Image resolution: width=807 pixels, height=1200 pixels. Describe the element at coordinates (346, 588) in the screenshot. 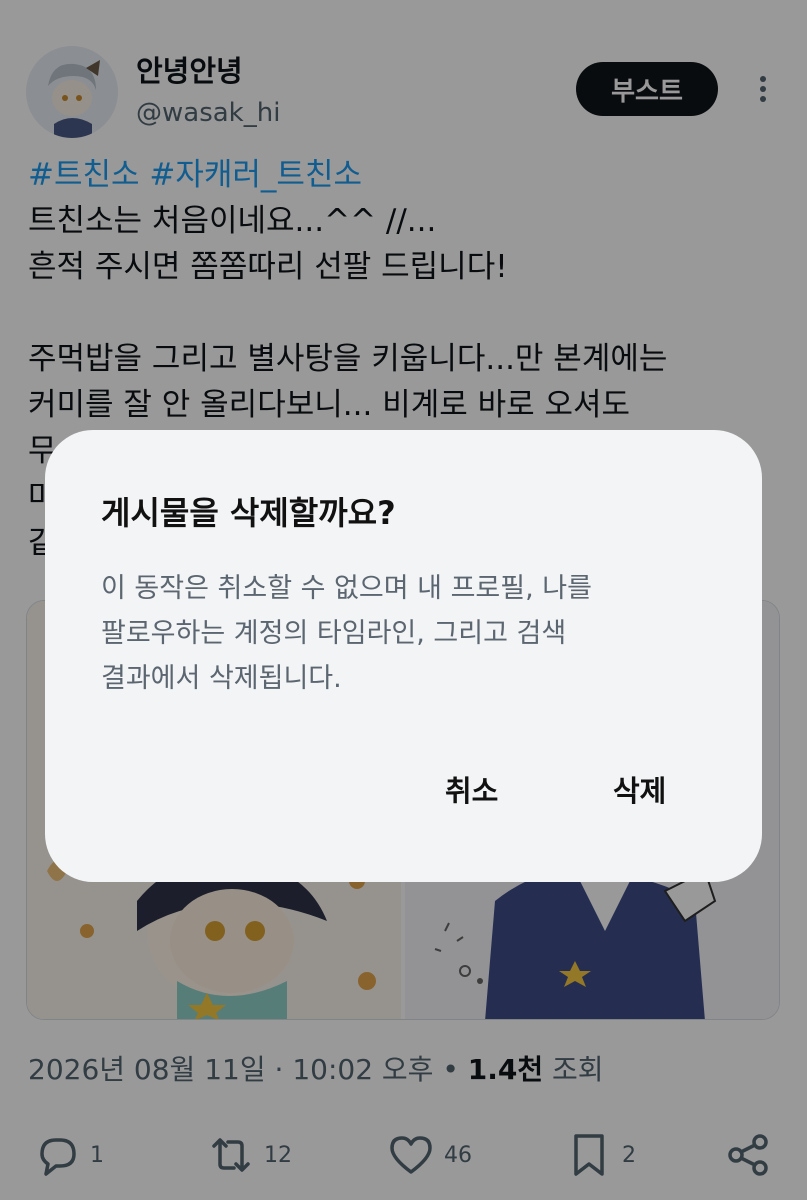

I see `dialog-message-line: 이 동작은 취소할 수 없으며 내 프로필, 나를` at that location.